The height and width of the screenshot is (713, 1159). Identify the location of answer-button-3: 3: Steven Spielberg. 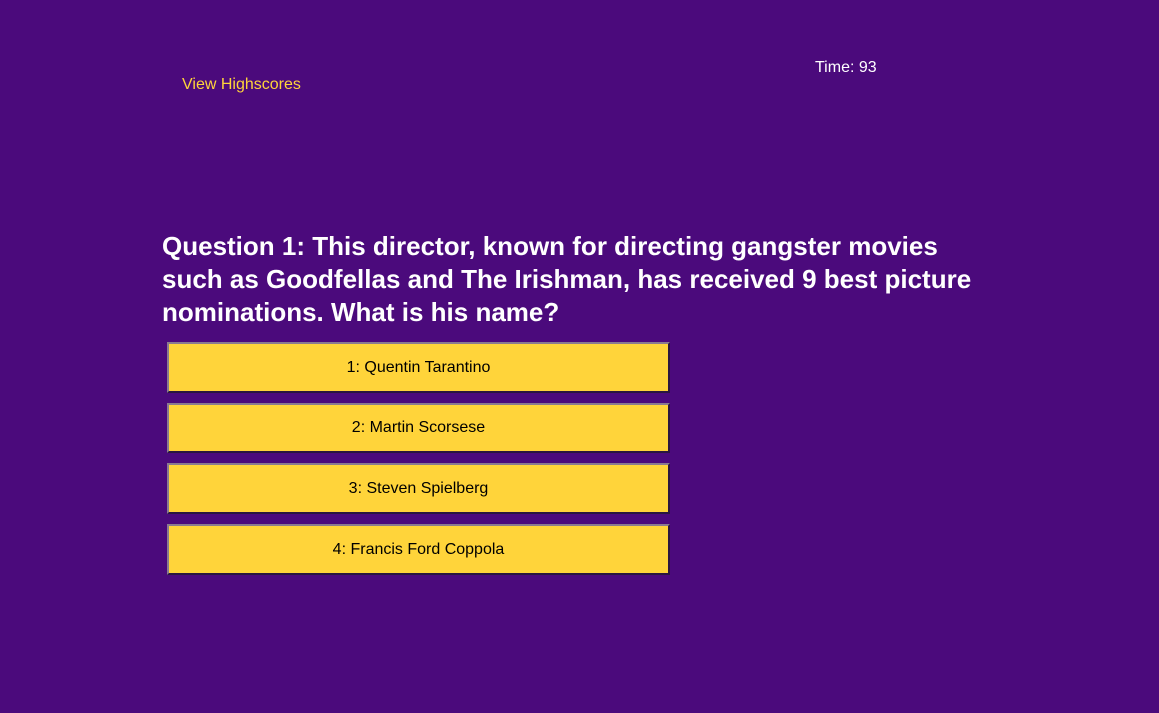
(418, 488).